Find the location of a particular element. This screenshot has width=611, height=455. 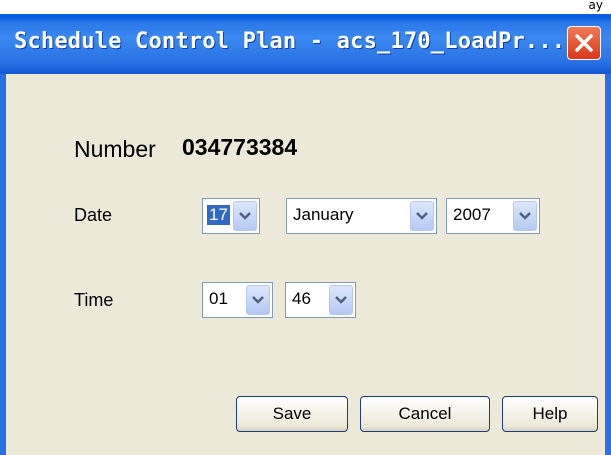

time-minute-dropdown-button is located at coordinates (341, 300).